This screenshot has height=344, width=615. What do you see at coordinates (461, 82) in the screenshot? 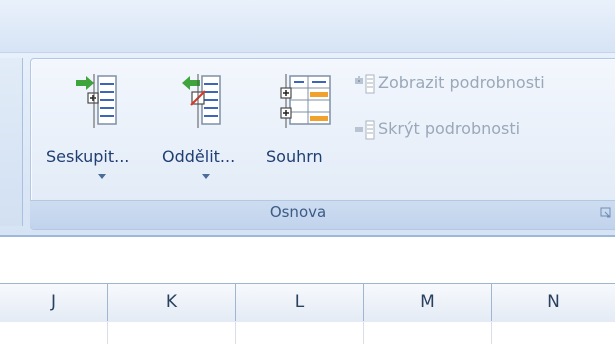
I see `show-detail-label: Zobrazit podrobnosti` at bounding box center [461, 82].